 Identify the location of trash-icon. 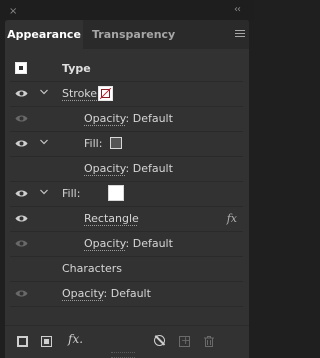
(209, 341).